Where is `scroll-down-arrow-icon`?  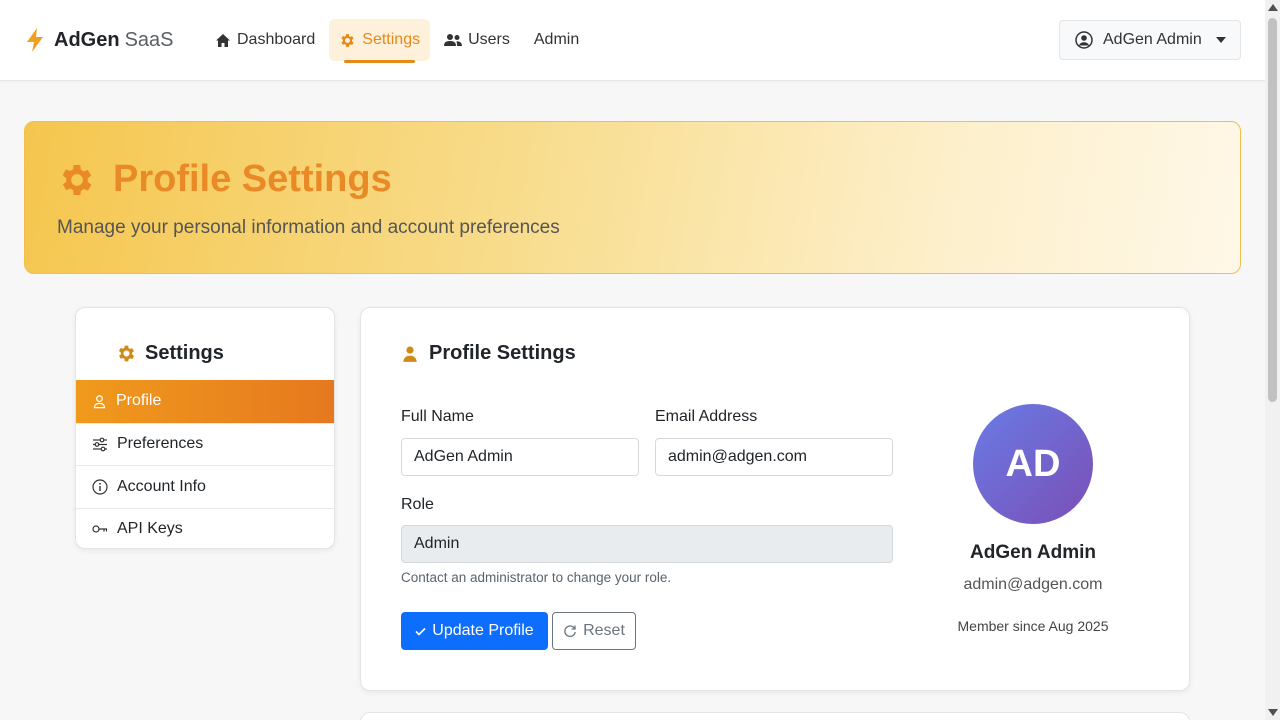 scroll-down-arrow-icon is located at coordinates (1273, 712).